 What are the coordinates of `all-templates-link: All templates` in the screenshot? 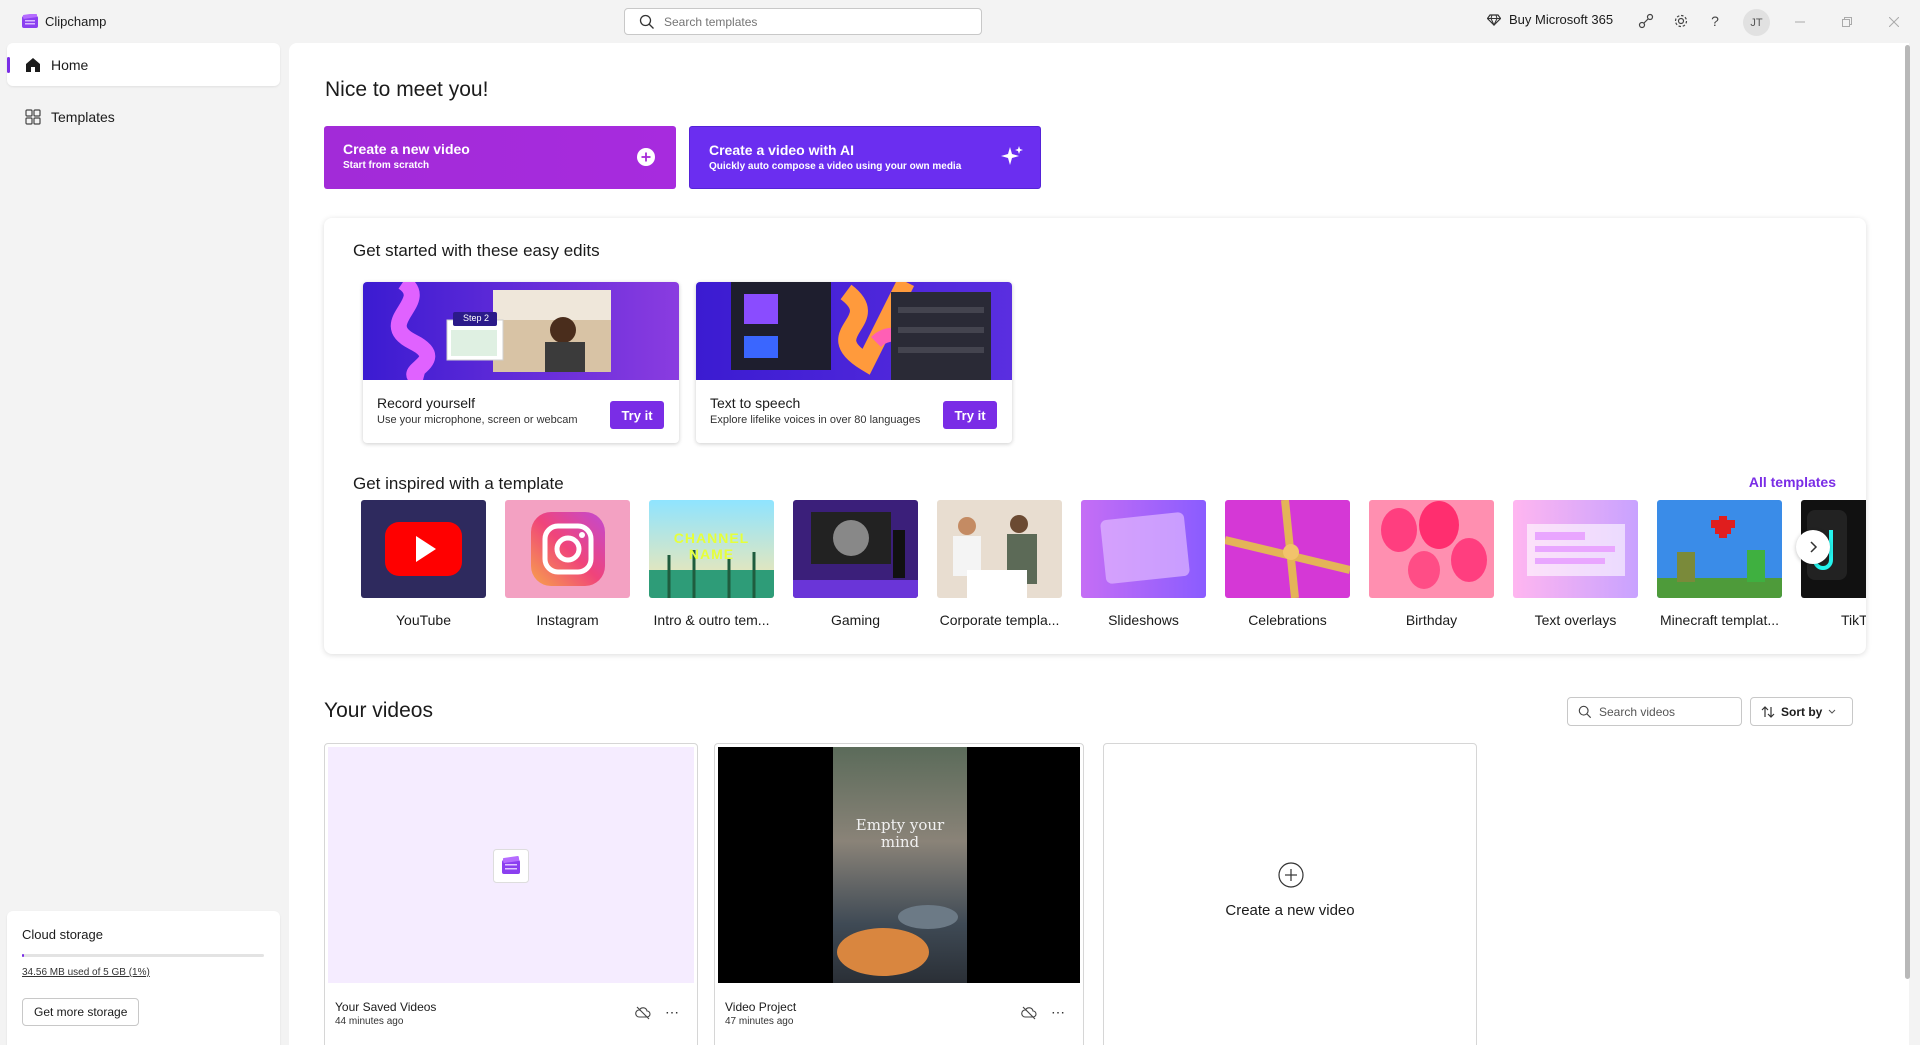 It's located at (1792, 482).